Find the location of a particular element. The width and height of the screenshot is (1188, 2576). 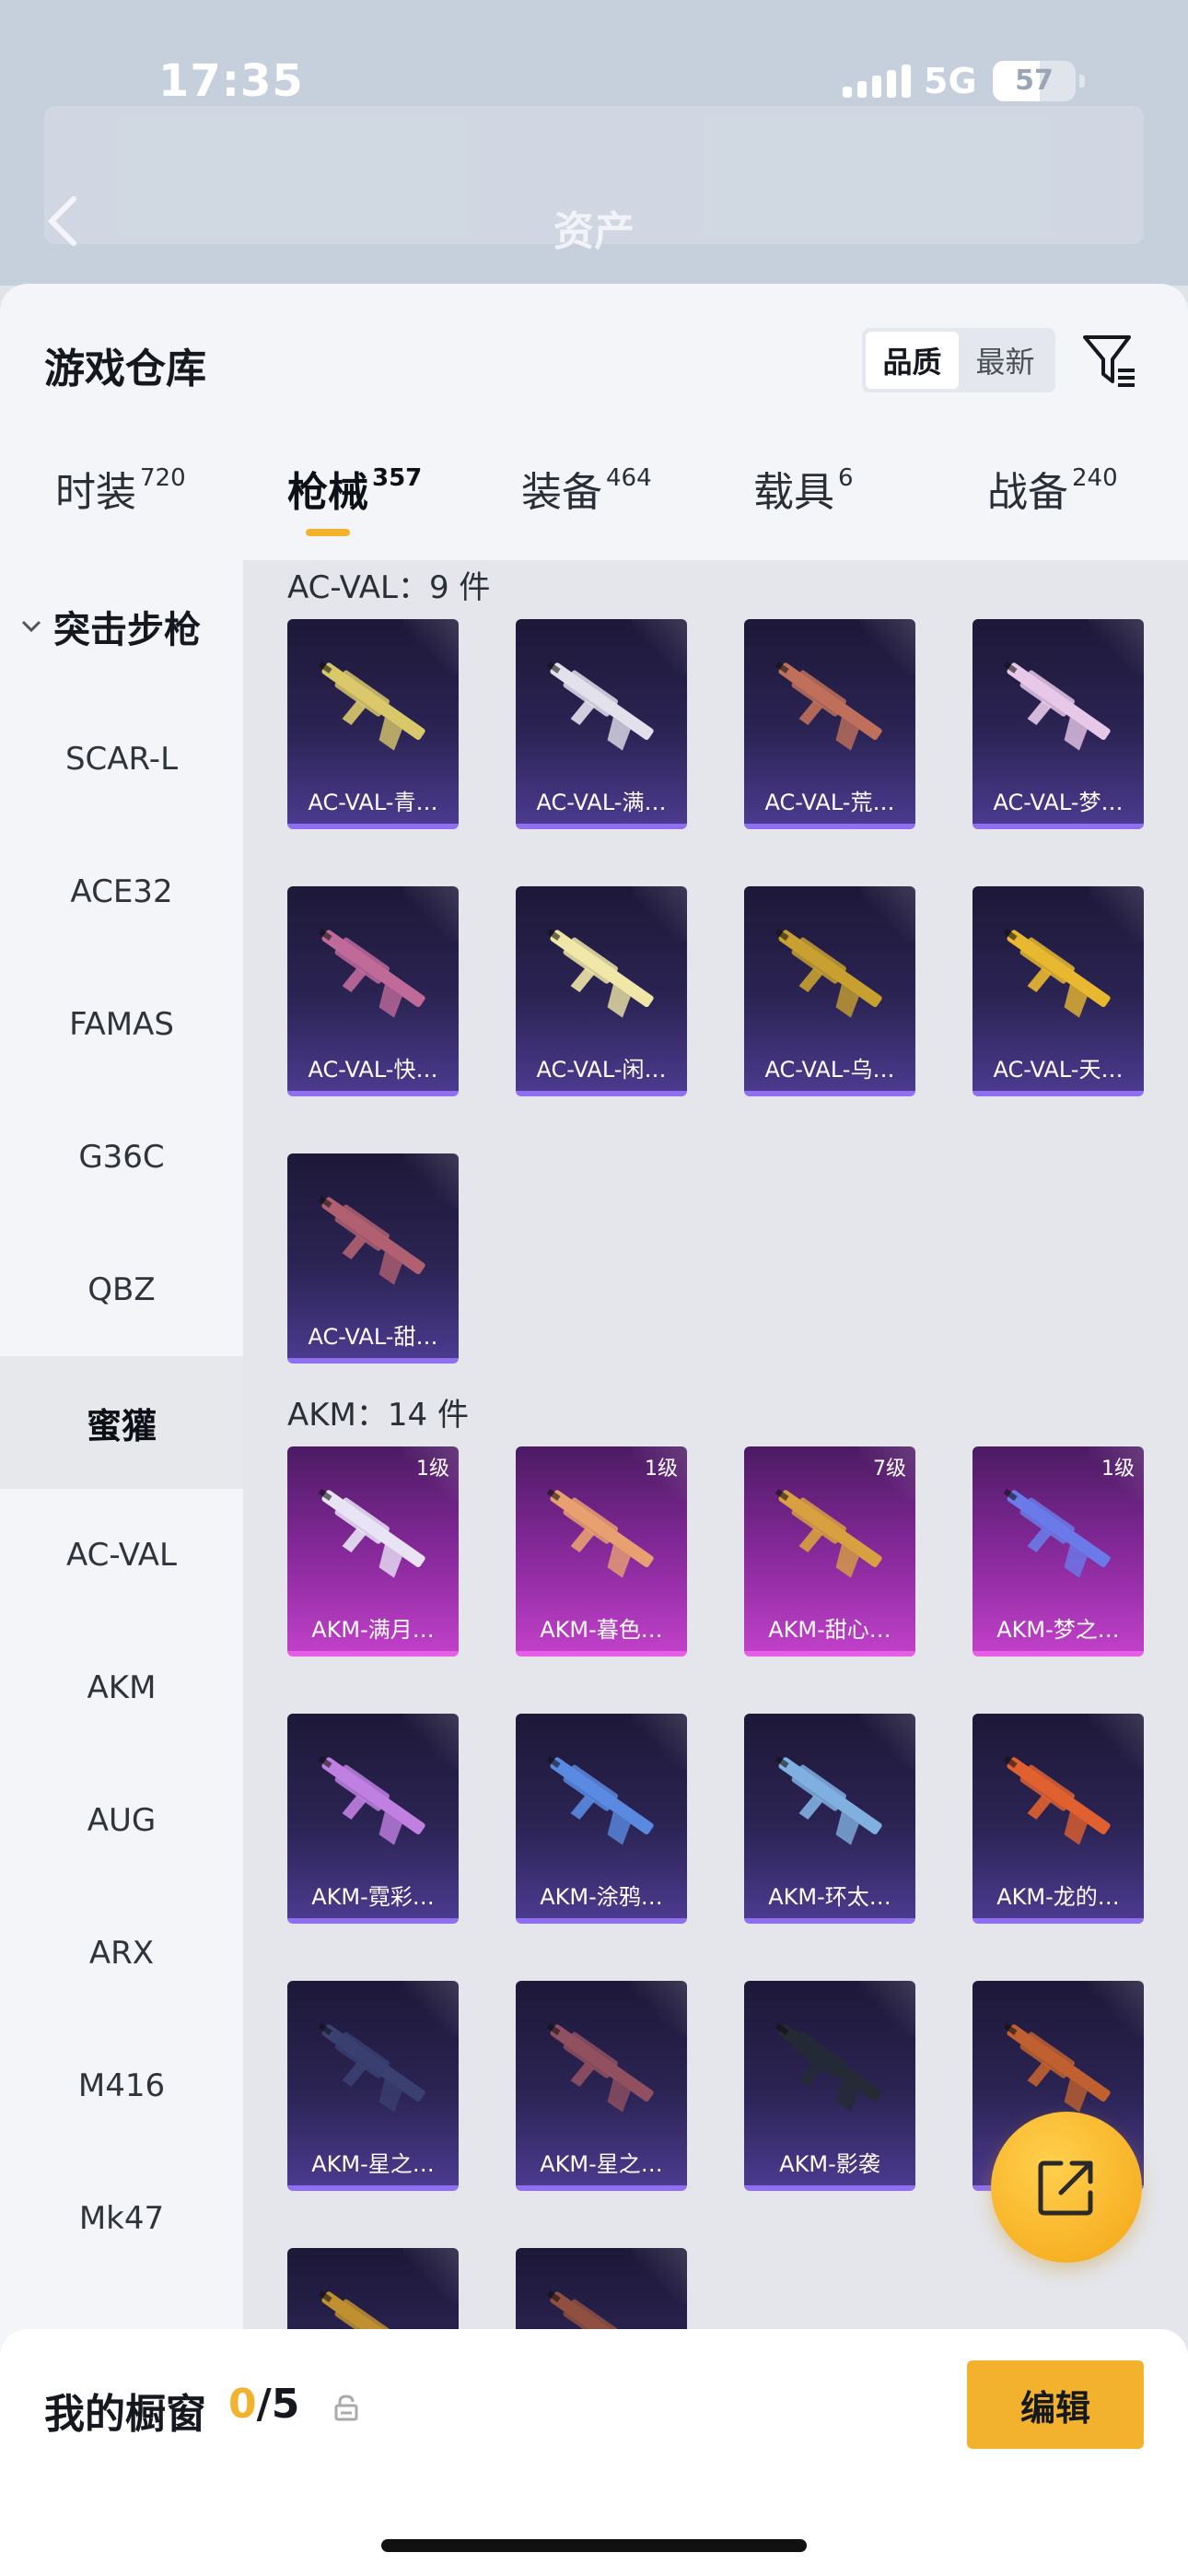

home-indicator is located at coordinates (594, 2545).